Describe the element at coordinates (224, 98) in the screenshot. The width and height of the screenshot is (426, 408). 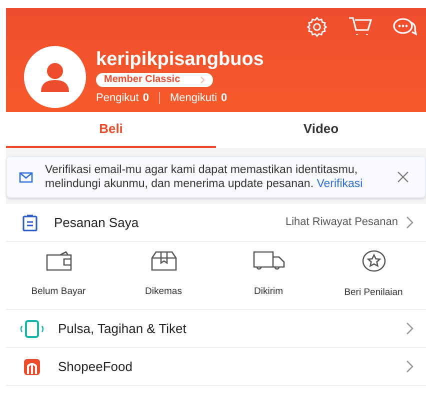
I see `following-count: 0` at that location.